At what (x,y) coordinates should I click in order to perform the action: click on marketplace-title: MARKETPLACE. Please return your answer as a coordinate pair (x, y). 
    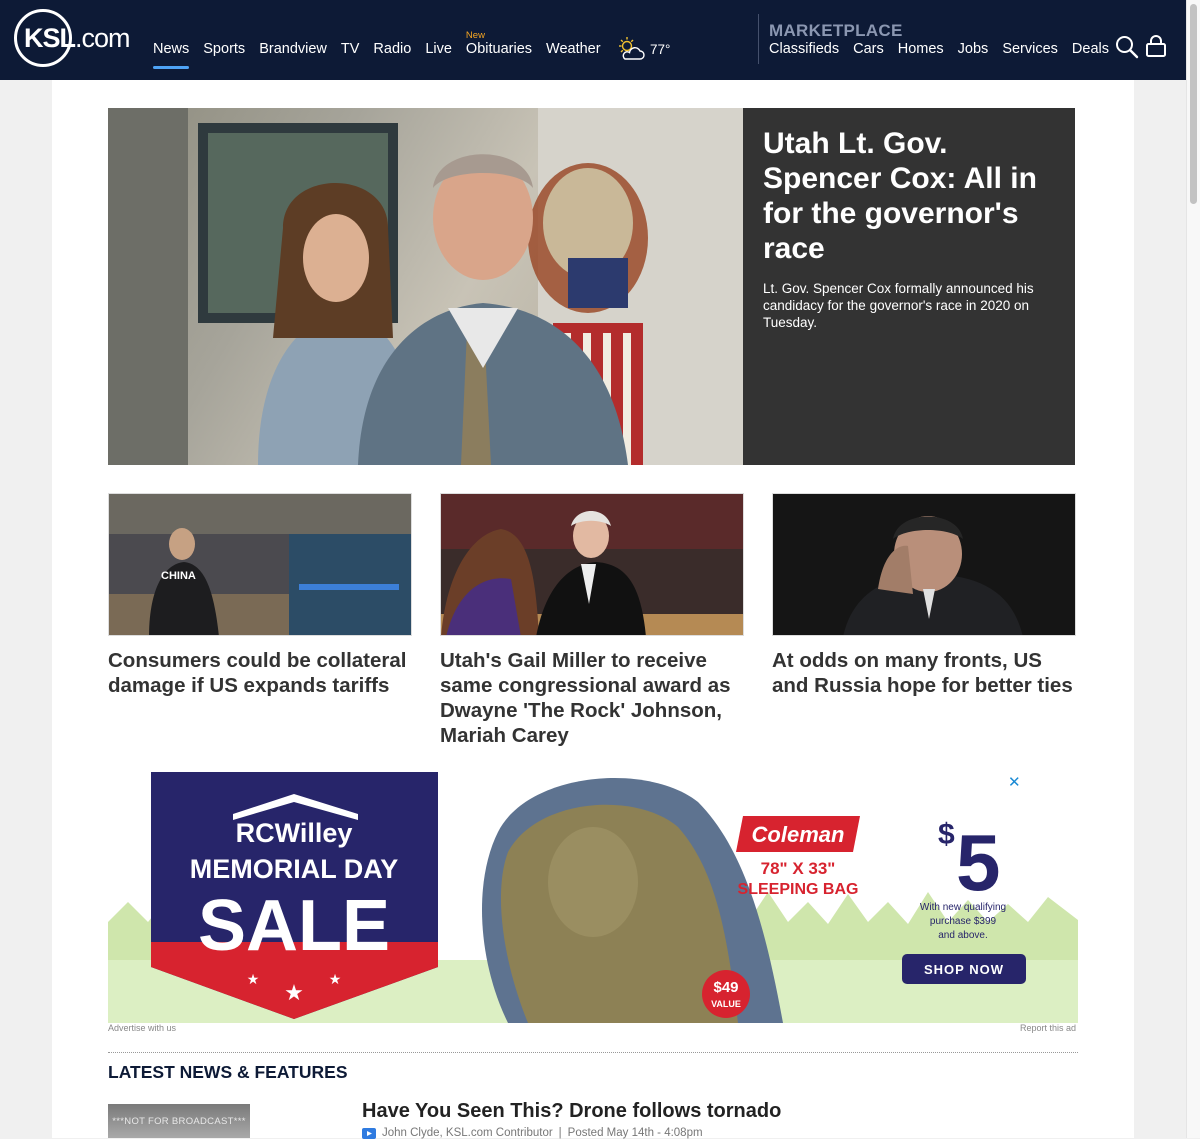
    Looking at the image, I should click on (836, 31).